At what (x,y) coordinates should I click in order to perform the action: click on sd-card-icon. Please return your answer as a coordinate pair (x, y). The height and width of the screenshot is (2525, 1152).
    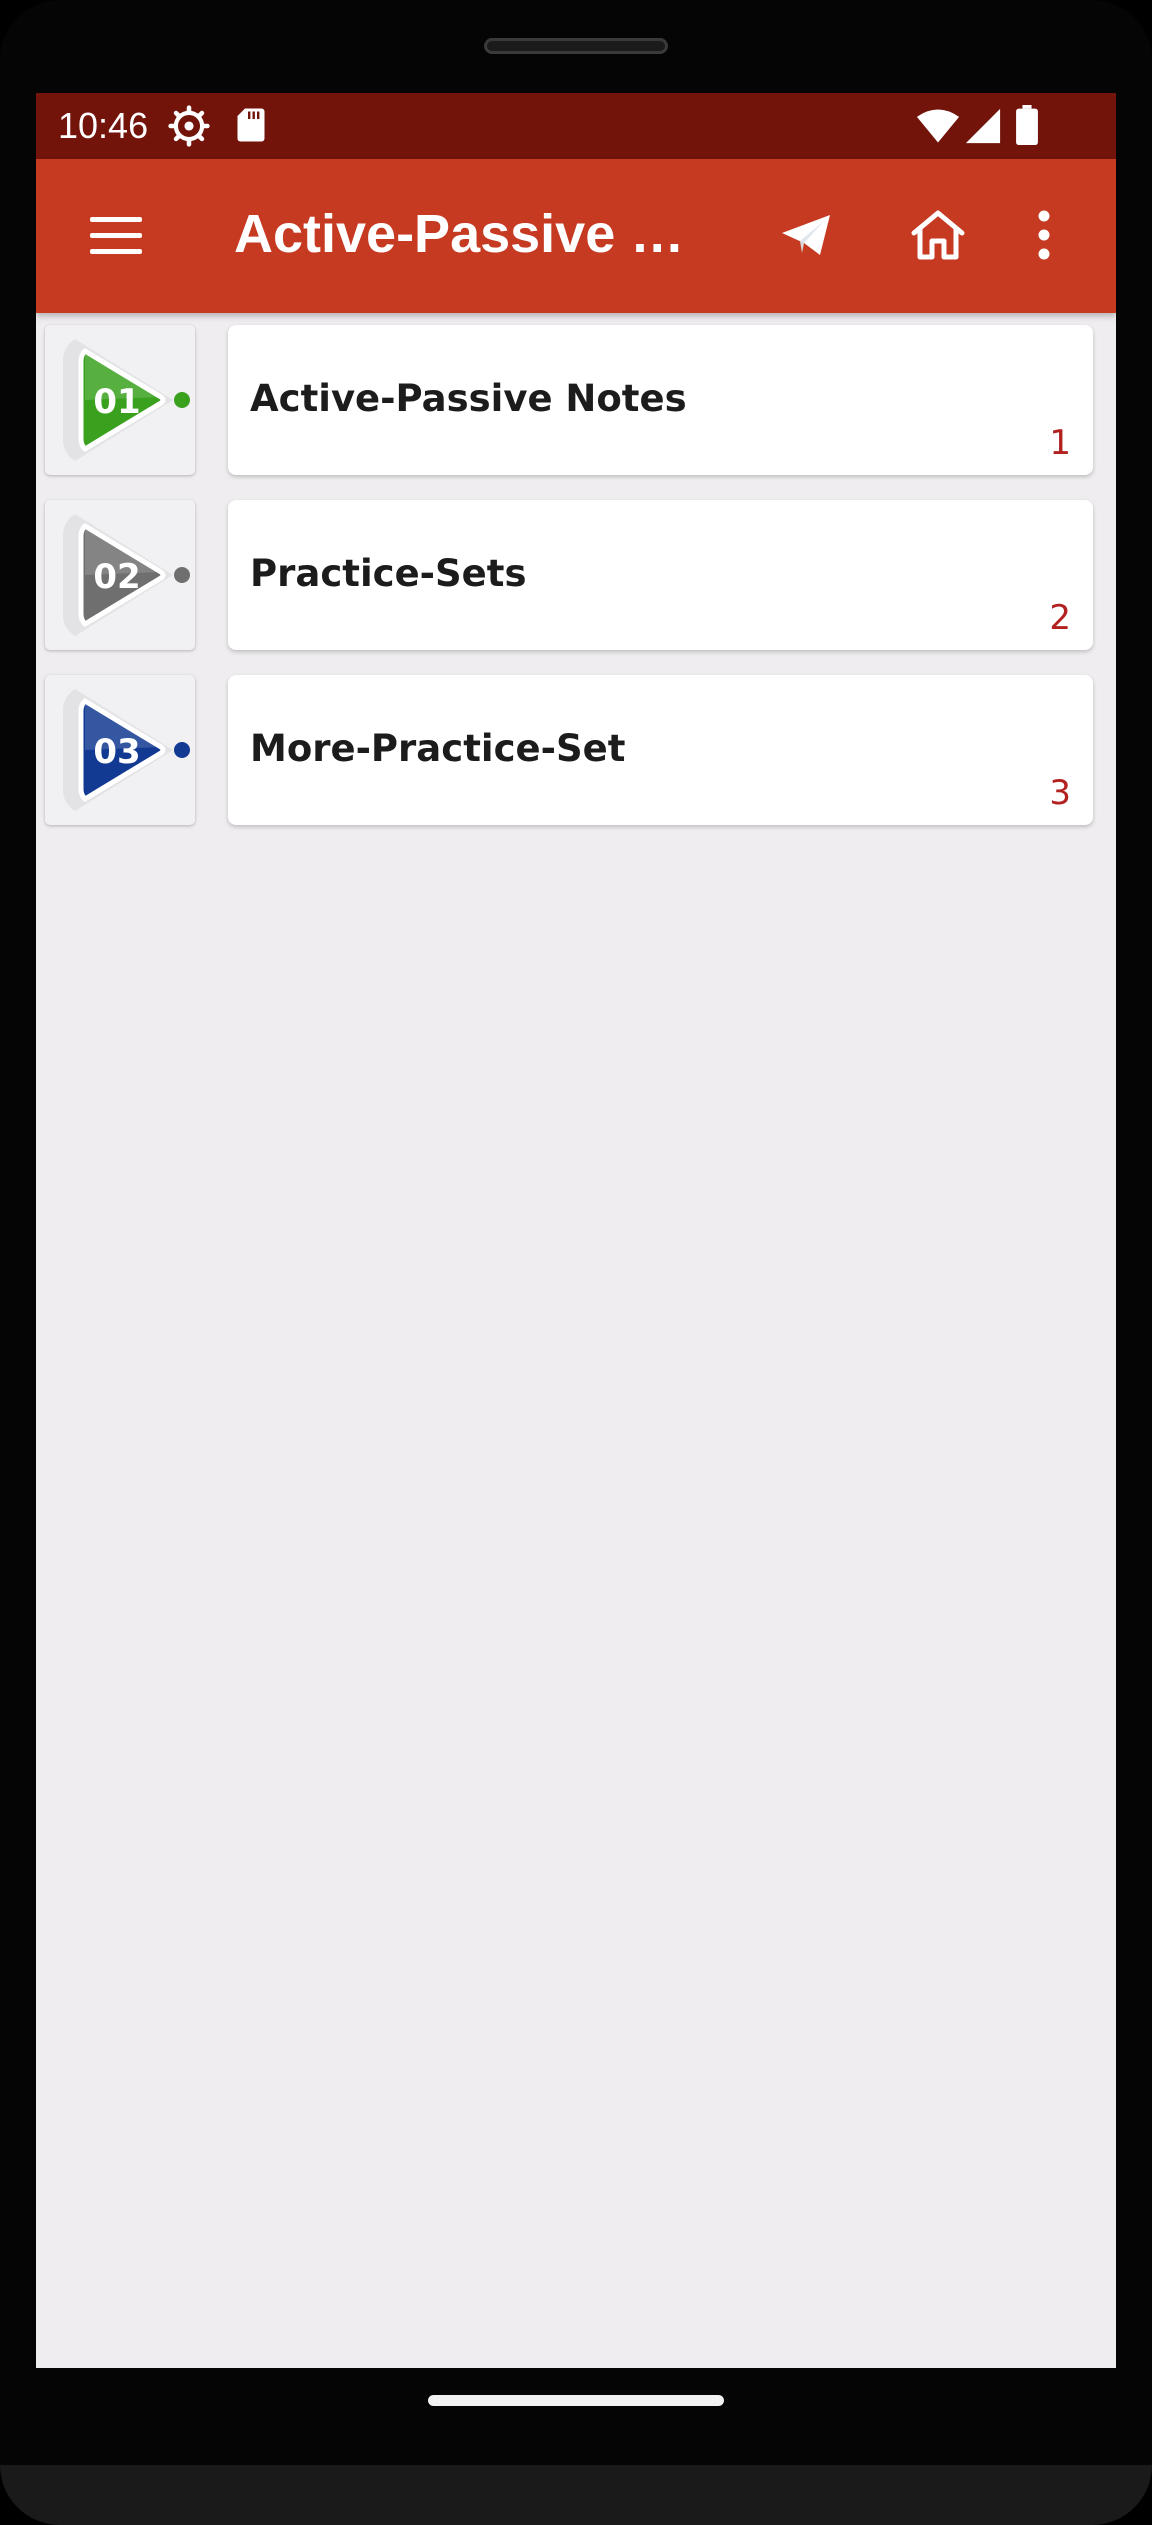
    Looking at the image, I should click on (251, 125).